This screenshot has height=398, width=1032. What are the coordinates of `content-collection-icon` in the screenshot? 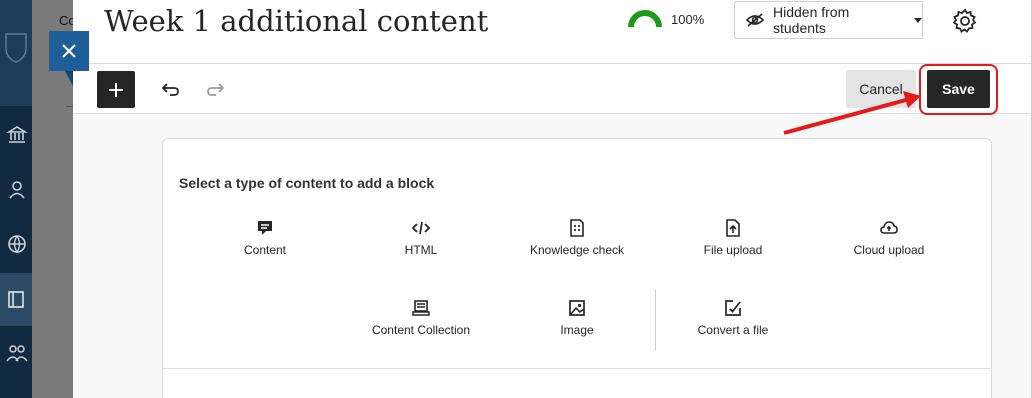 It's located at (421, 308).